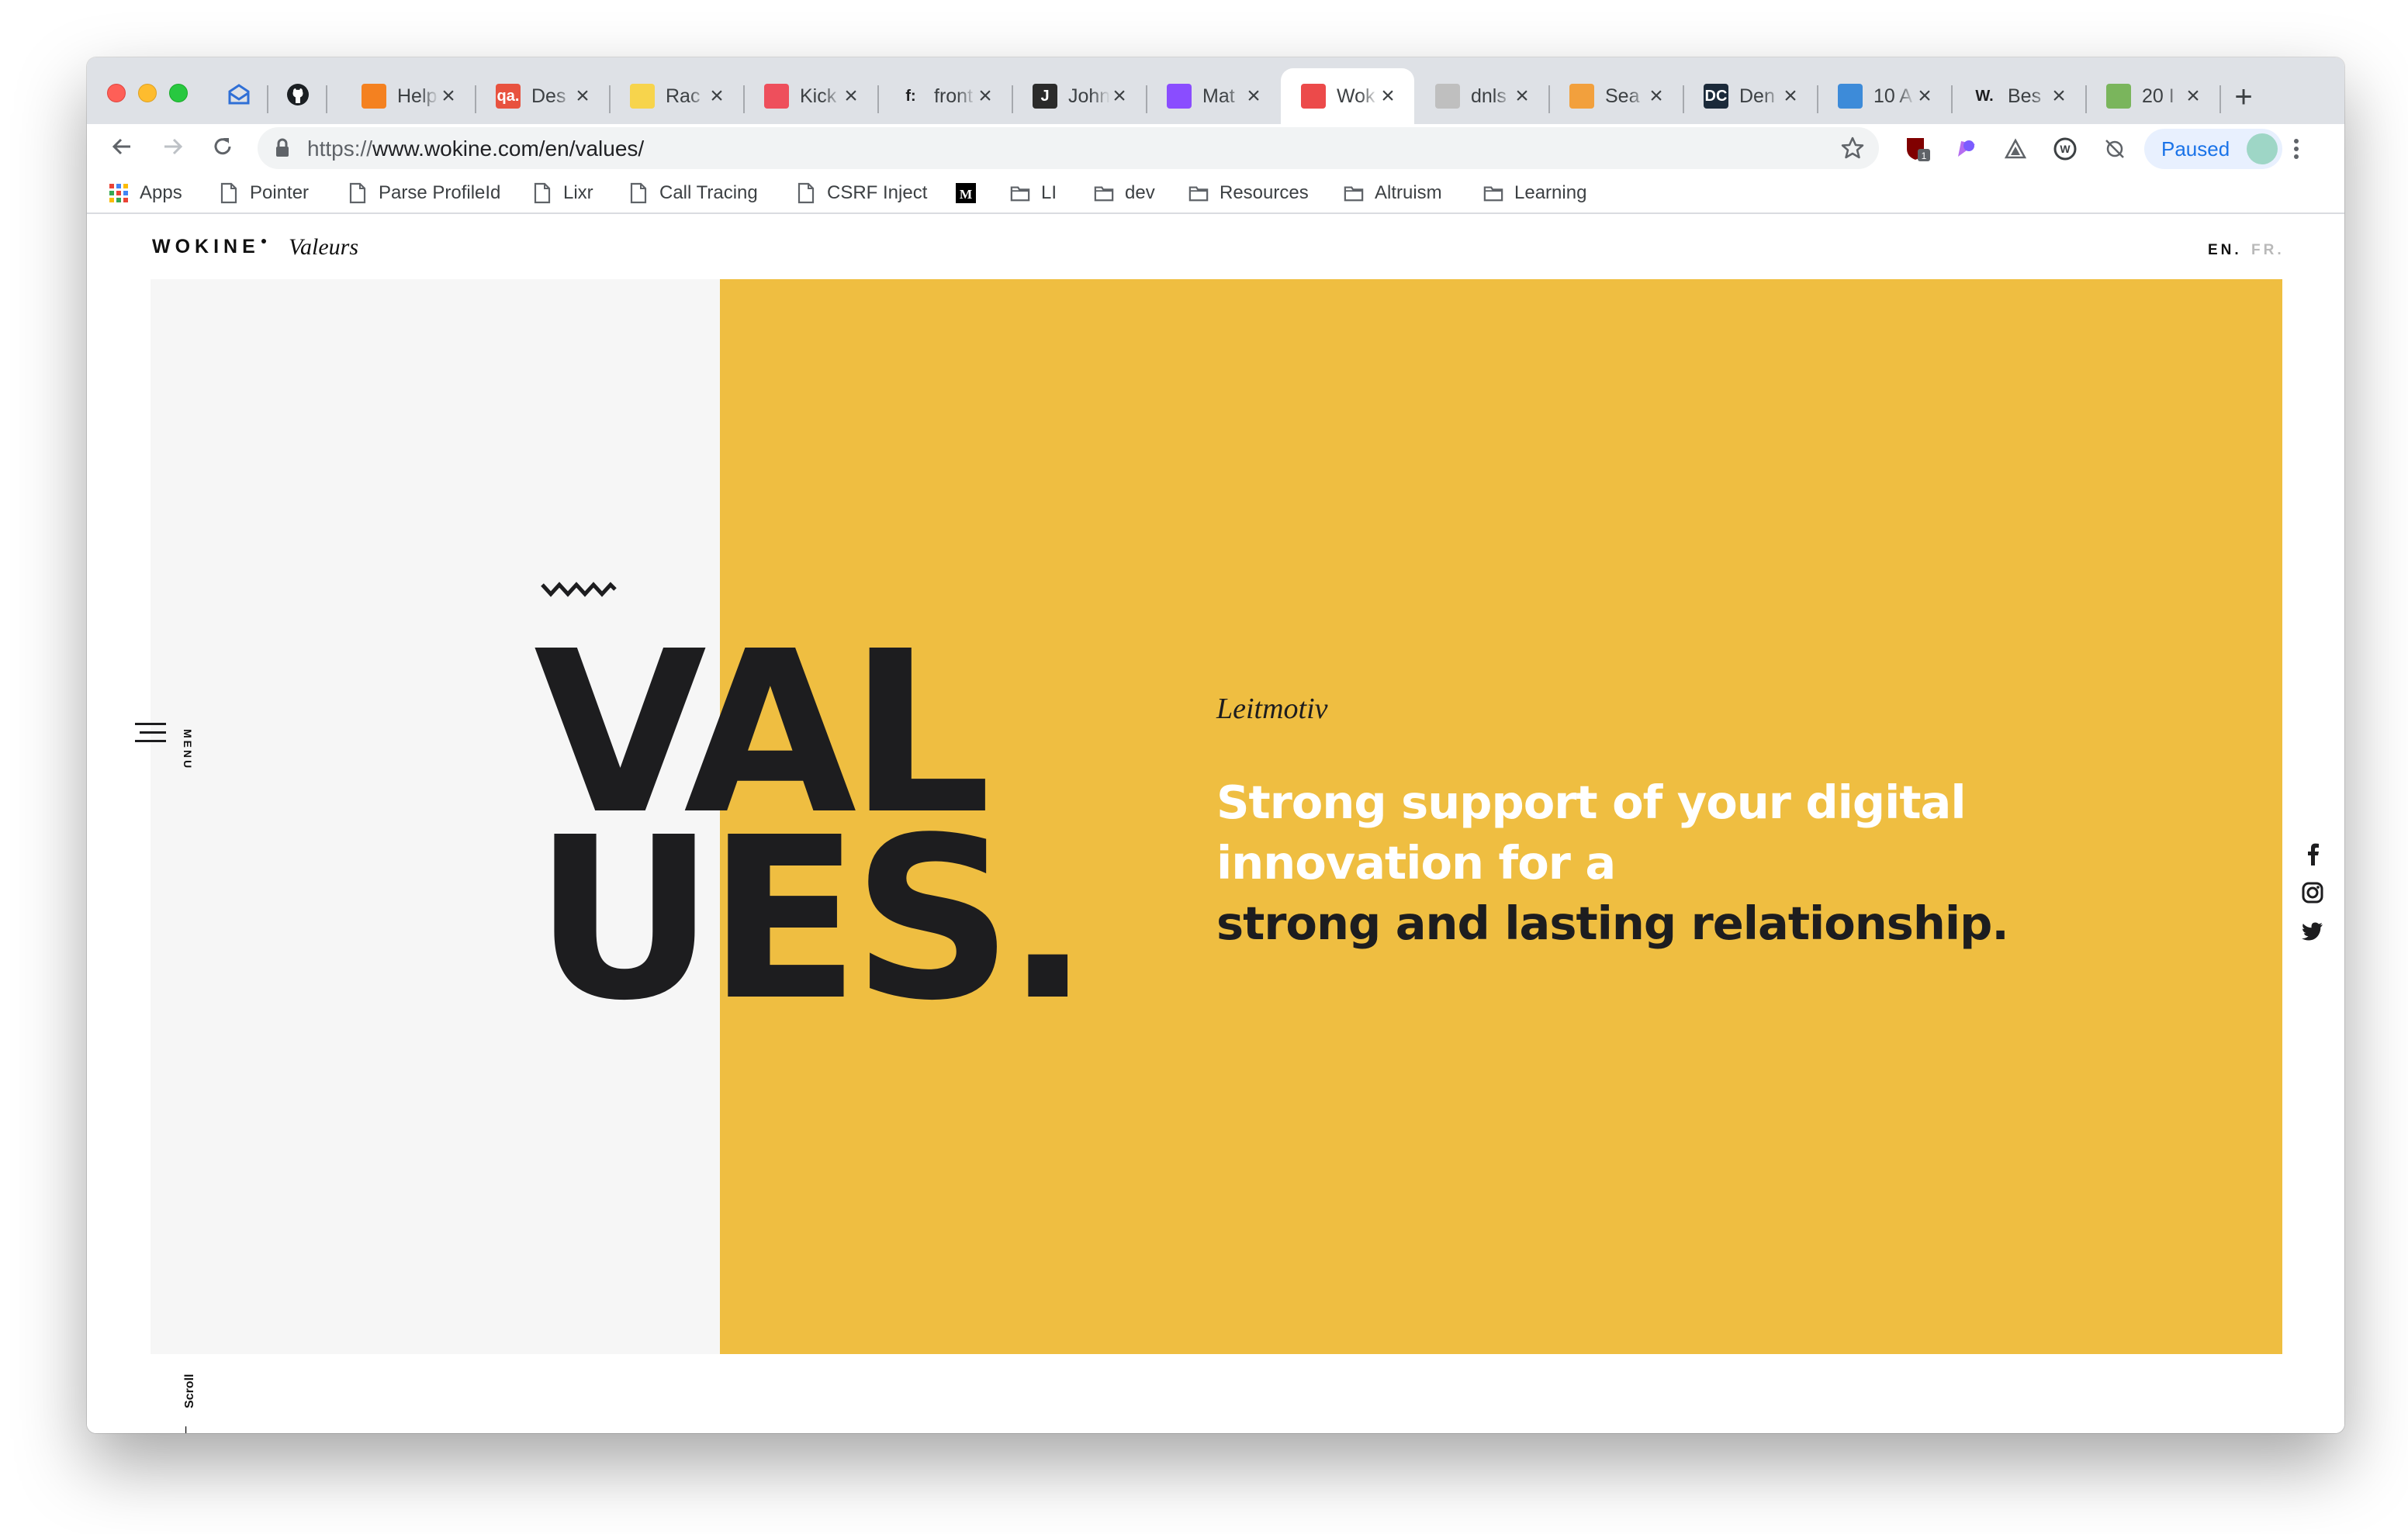 The image size is (2408, 1534). Describe the element at coordinates (189, 1390) in the screenshot. I see `scroll-label: Scroll` at that location.